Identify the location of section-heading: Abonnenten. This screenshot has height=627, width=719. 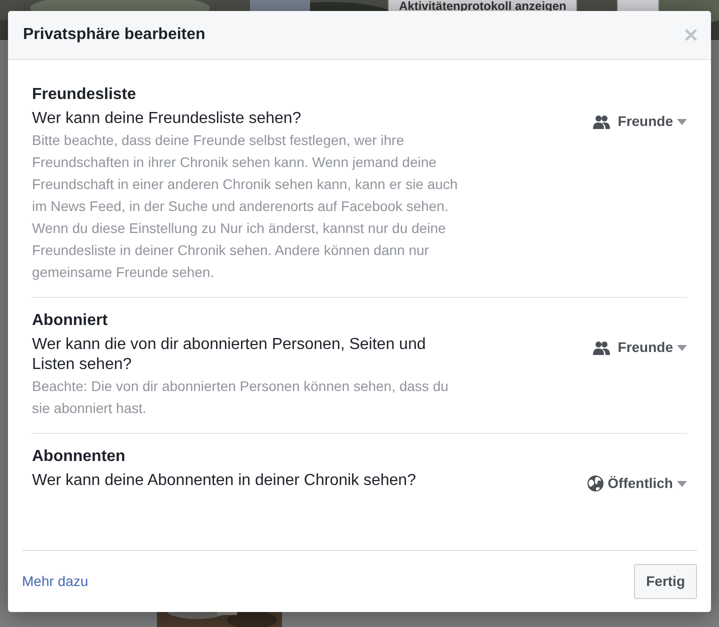
(79, 457).